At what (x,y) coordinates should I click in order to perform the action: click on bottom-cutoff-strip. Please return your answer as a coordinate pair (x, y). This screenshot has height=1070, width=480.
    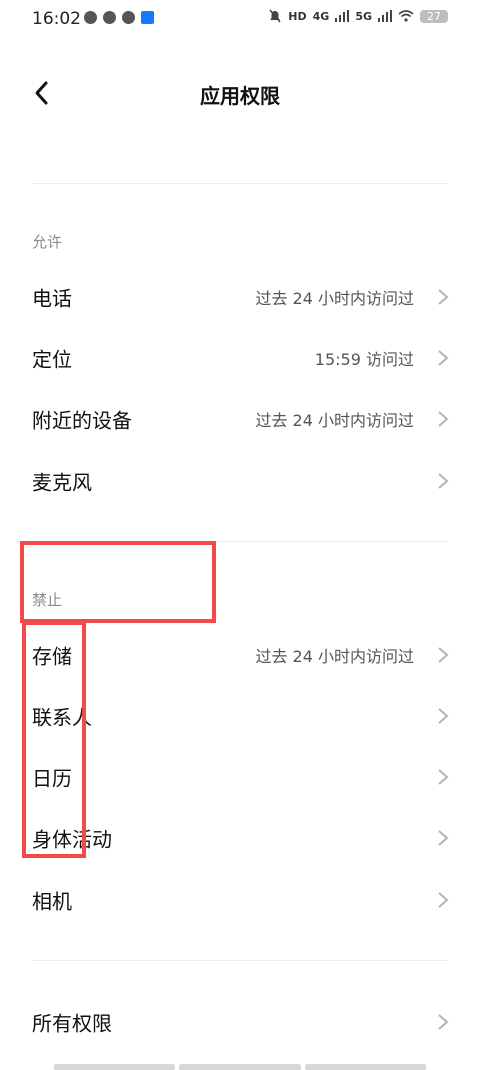
    Looking at the image, I should click on (240, 1067).